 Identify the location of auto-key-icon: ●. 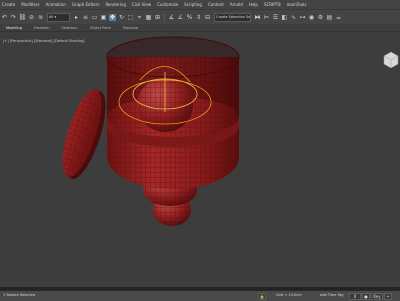
(366, 296).